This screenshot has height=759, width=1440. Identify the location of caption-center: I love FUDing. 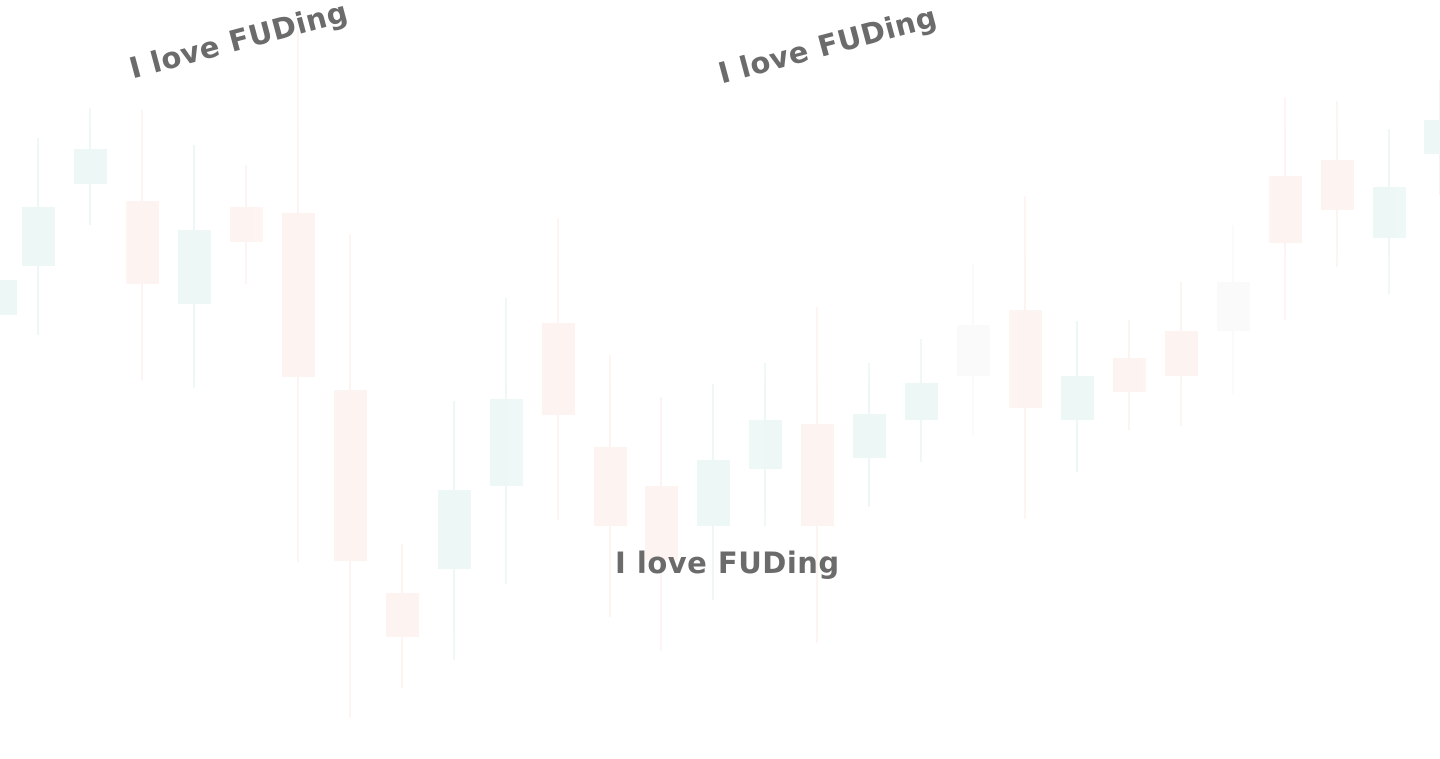
(727, 563).